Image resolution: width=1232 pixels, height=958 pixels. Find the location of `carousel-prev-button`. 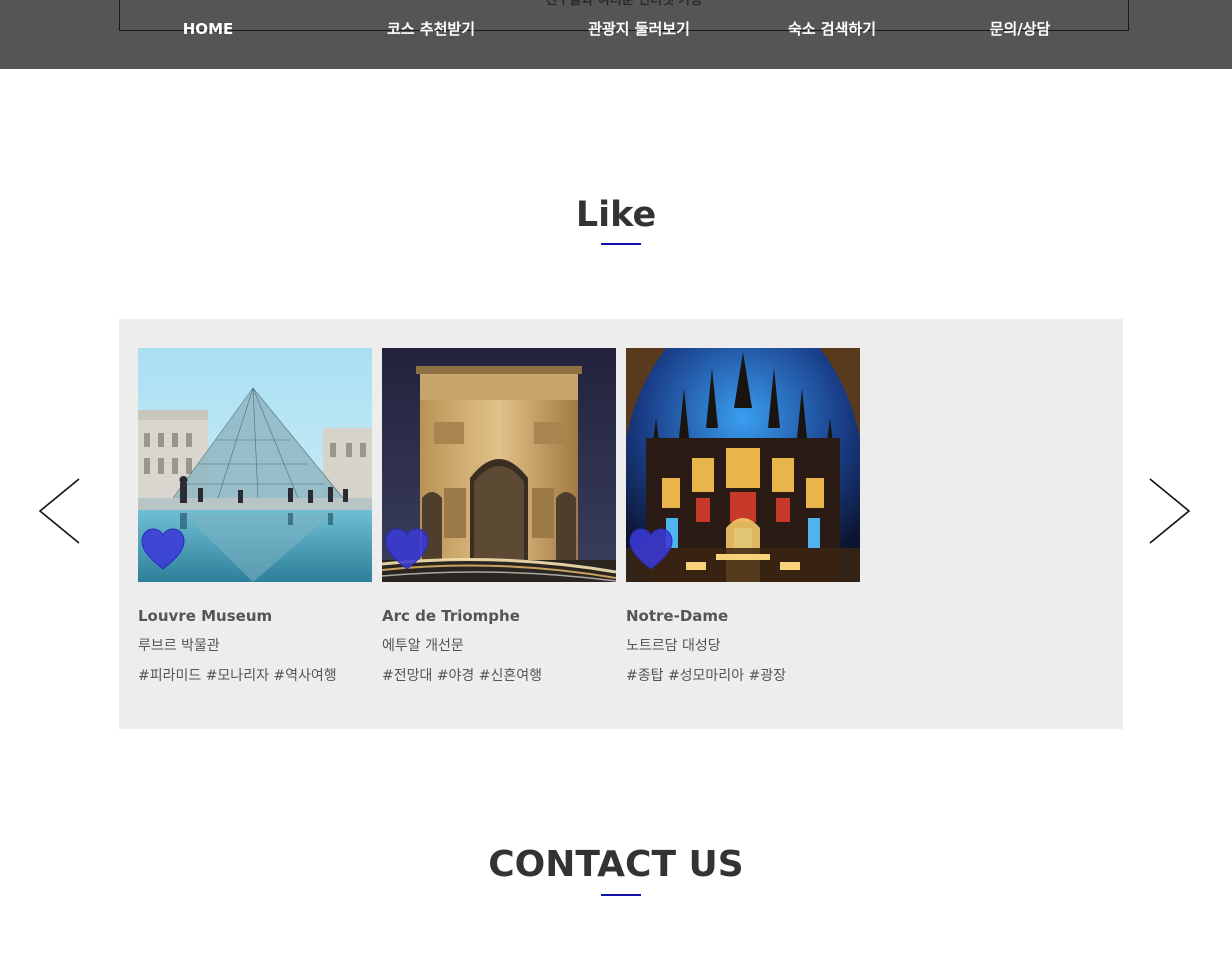

carousel-prev-button is located at coordinates (60, 511).